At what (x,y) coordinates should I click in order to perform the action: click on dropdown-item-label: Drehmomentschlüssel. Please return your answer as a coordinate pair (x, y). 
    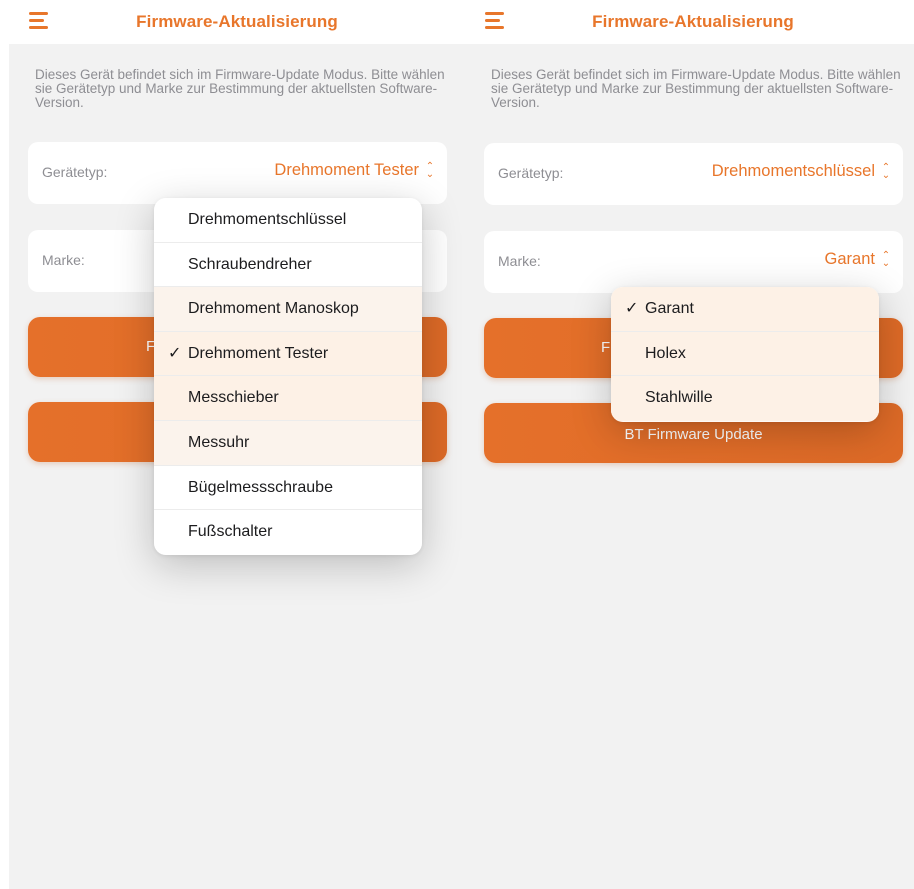
    Looking at the image, I should click on (267, 219).